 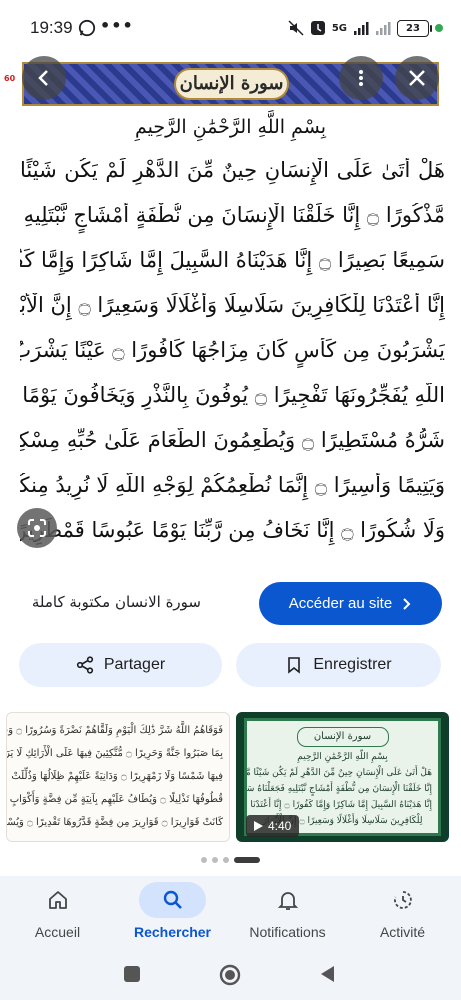 I want to click on visit-site-button: Accéder au site, so click(x=350, y=603).